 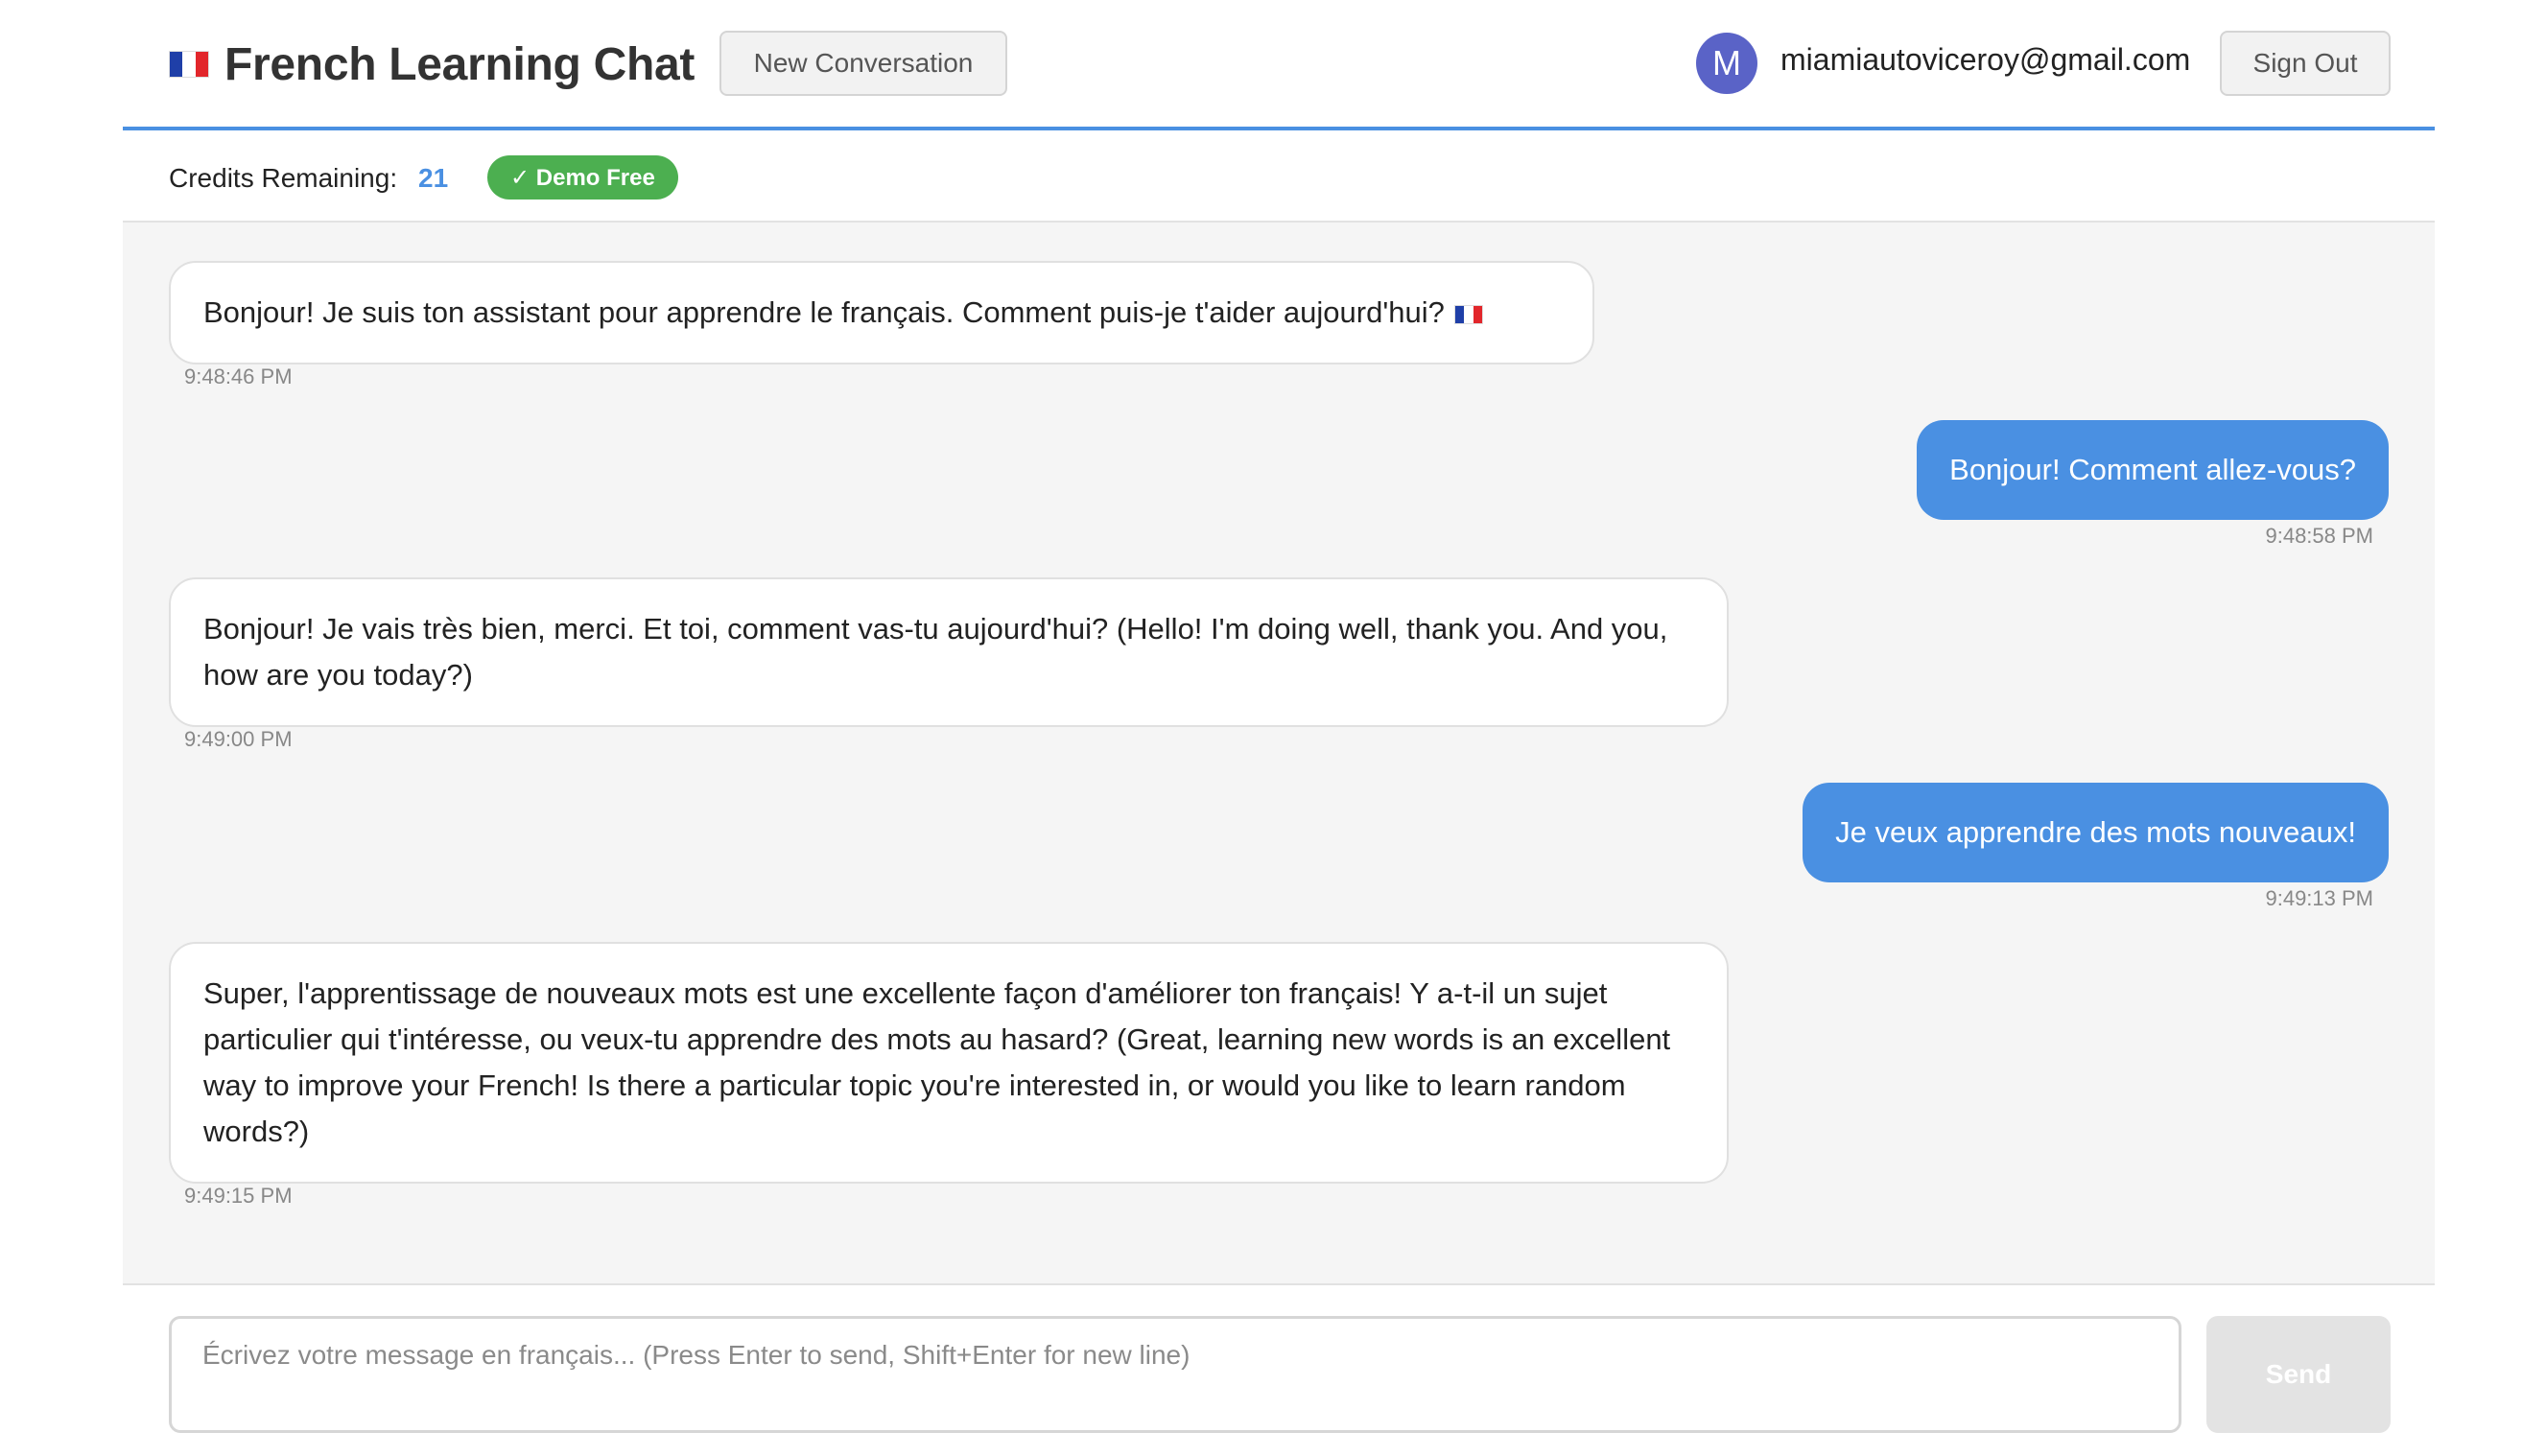 What do you see at coordinates (238, 376) in the screenshot?
I see `message-timestamp: 9:48:46 PM` at bounding box center [238, 376].